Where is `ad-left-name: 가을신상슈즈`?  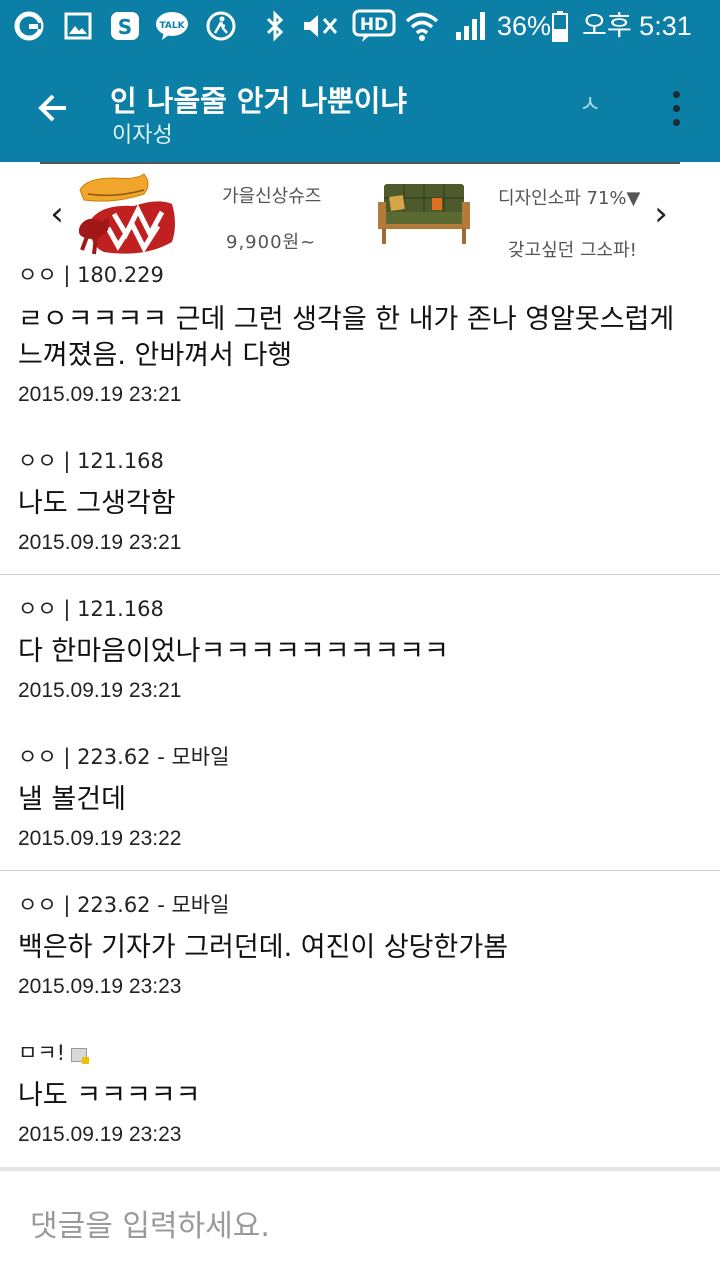 ad-left-name: 가을신상슈즈 is located at coordinates (271, 195).